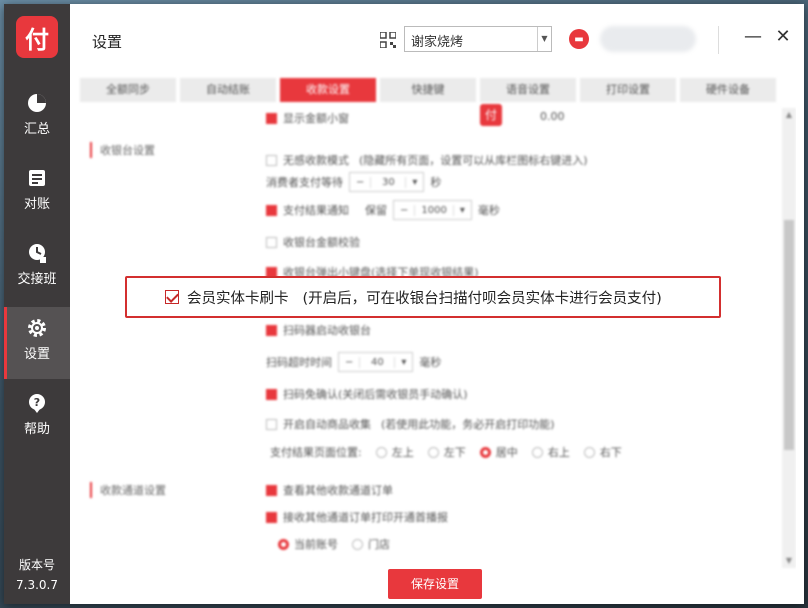 The width and height of the screenshot is (808, 608). Describe the element at coordinates (579, 39) in the screenshot. I see `avatar: ▬` at that location.